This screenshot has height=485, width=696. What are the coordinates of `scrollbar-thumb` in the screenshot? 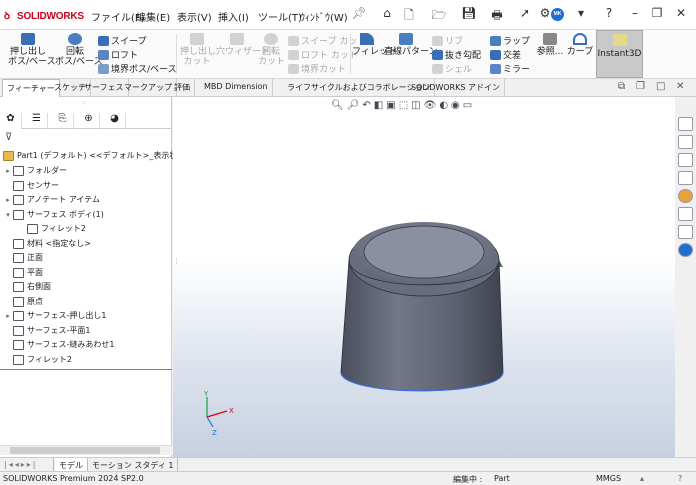 It's located at (85, 450).